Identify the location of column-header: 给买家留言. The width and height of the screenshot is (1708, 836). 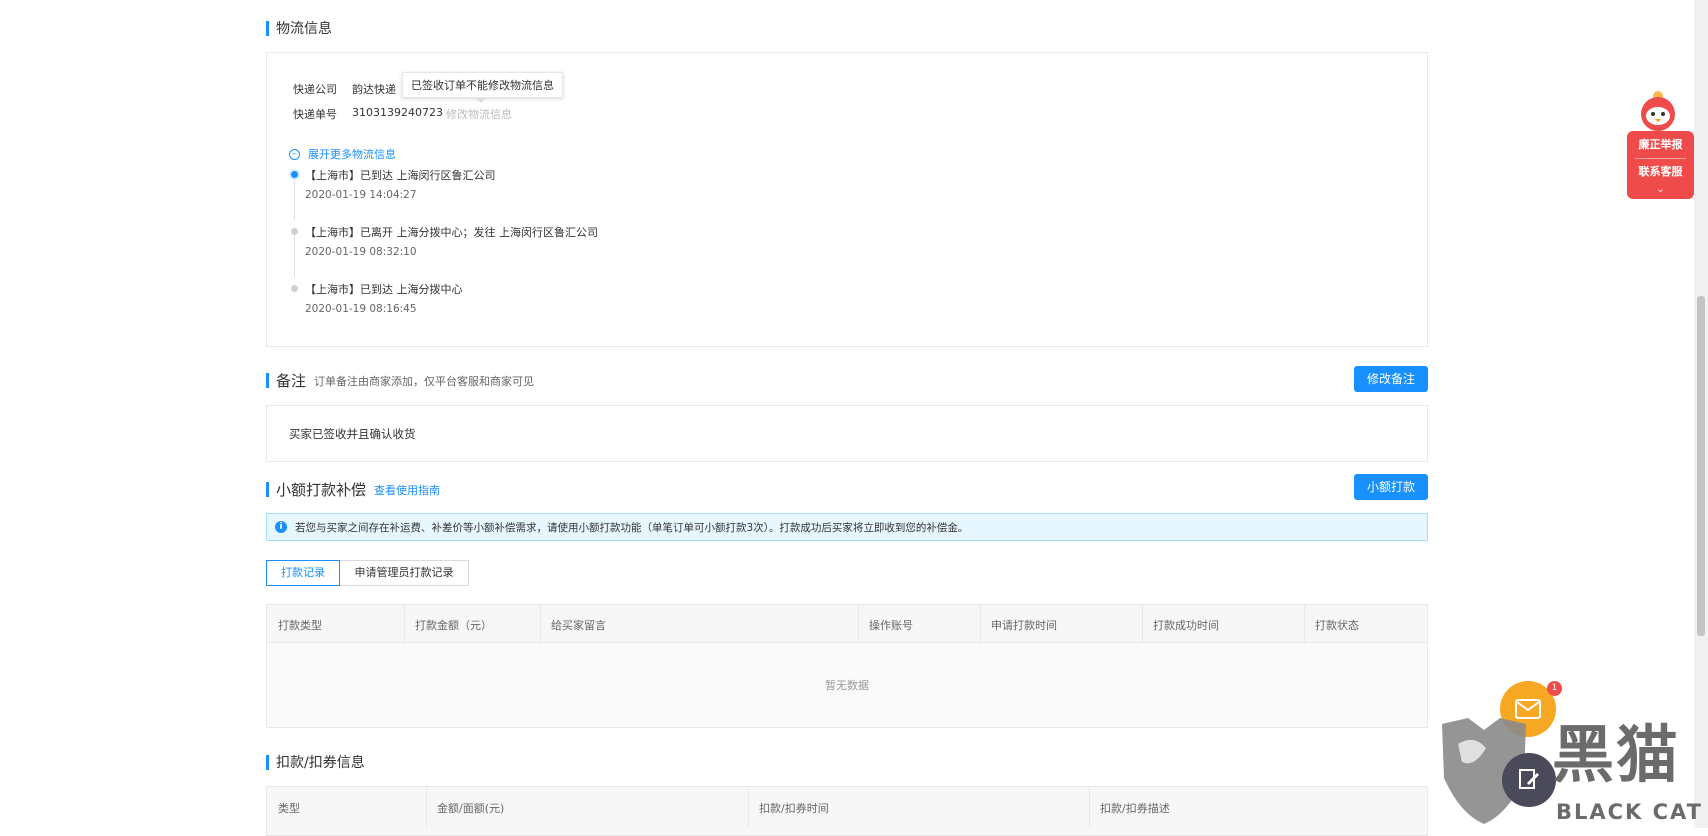
(578, 625).